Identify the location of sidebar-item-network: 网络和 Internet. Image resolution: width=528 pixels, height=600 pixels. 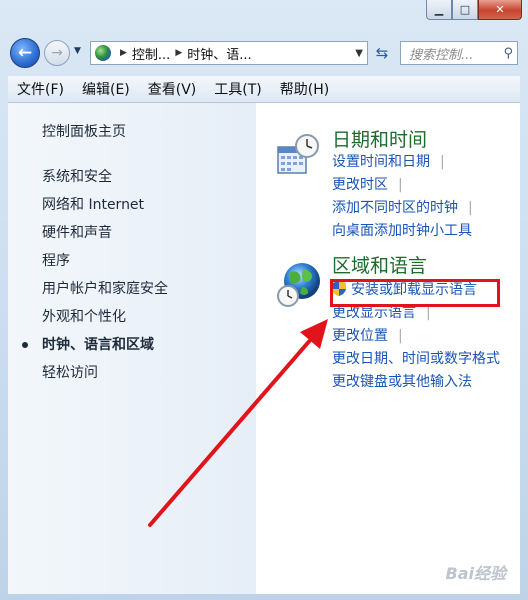
(105, 205).